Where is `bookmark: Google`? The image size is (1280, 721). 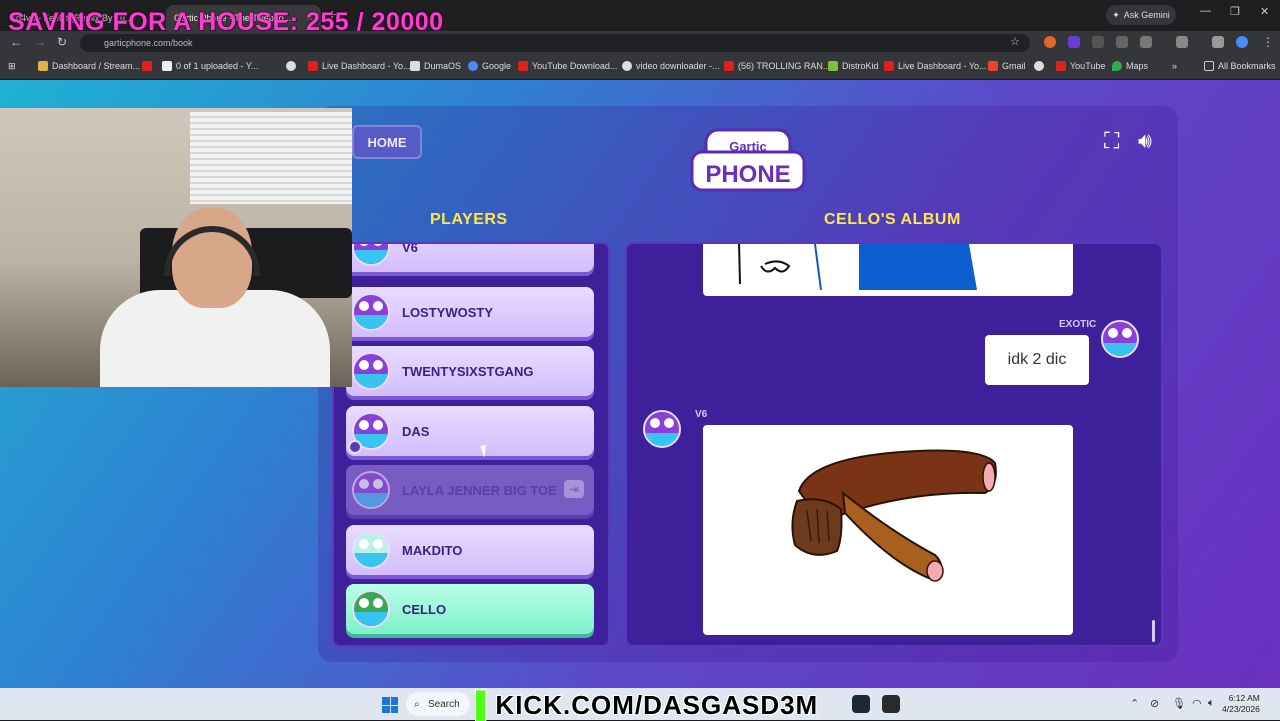 bookmark: Google is located at coordinates (489, 66).